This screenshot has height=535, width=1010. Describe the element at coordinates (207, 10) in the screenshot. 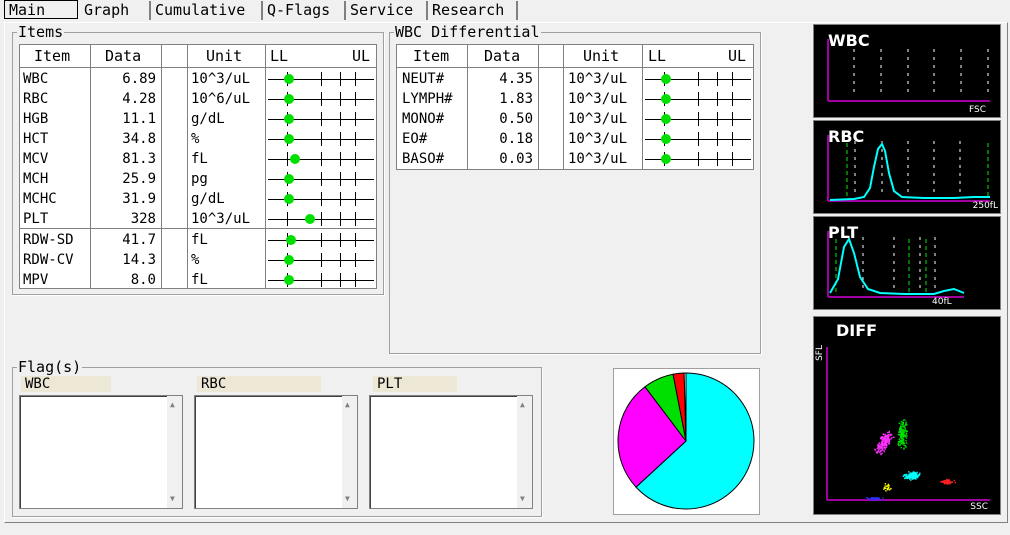

I see `tab-cumulative: Cumulative` at that location.